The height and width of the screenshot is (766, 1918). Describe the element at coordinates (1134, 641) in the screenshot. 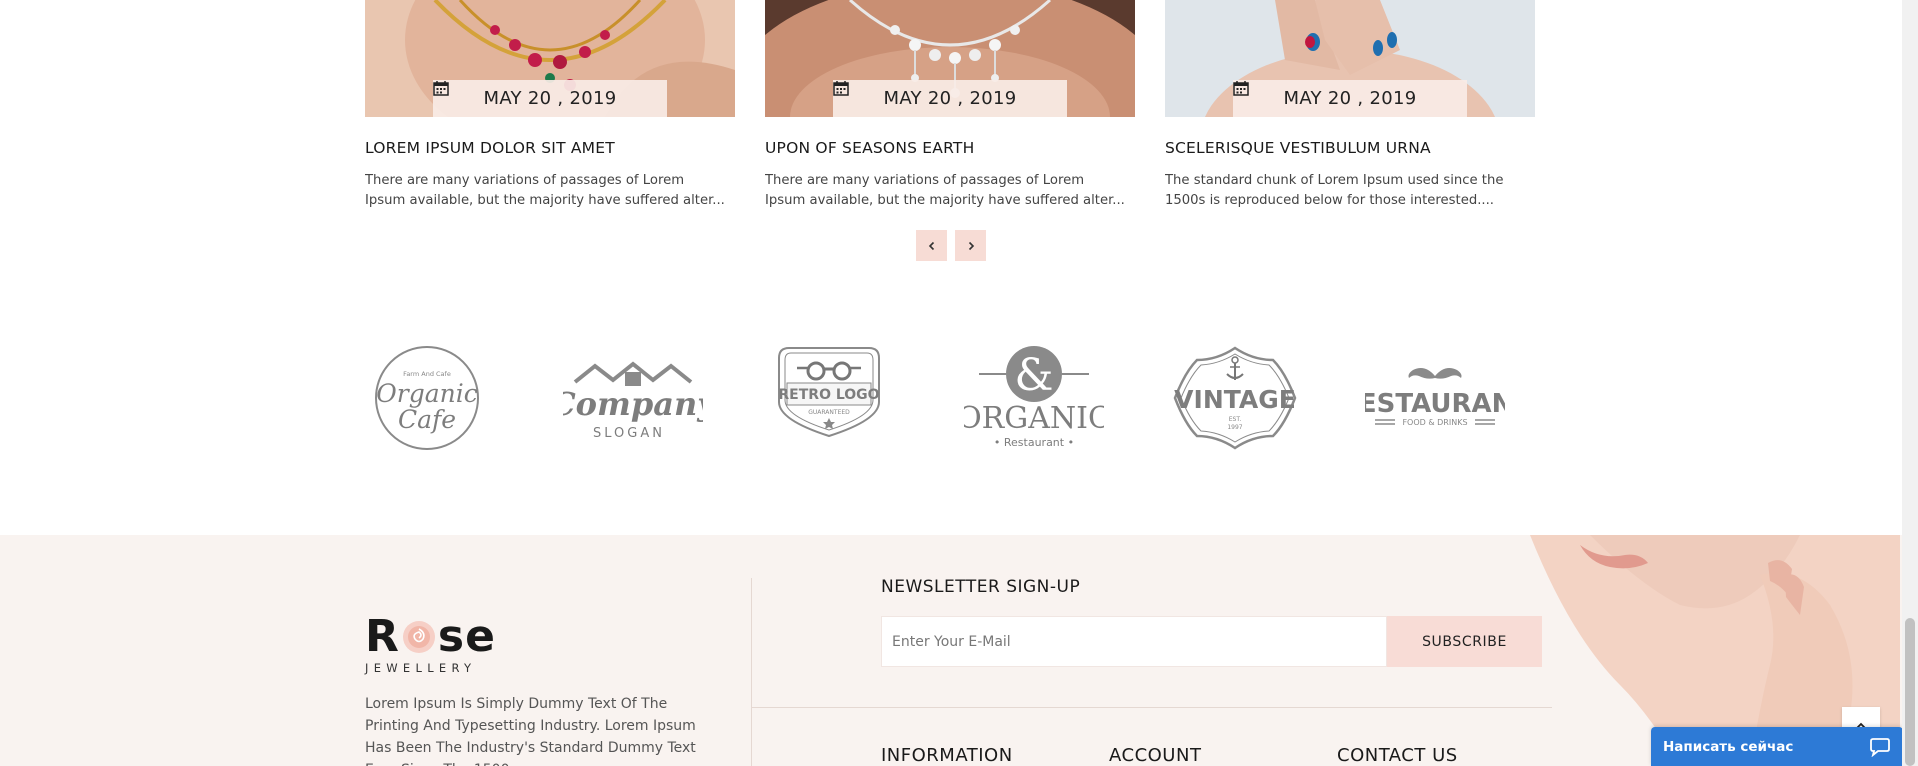

I see `newsletter-email-input` at that location.